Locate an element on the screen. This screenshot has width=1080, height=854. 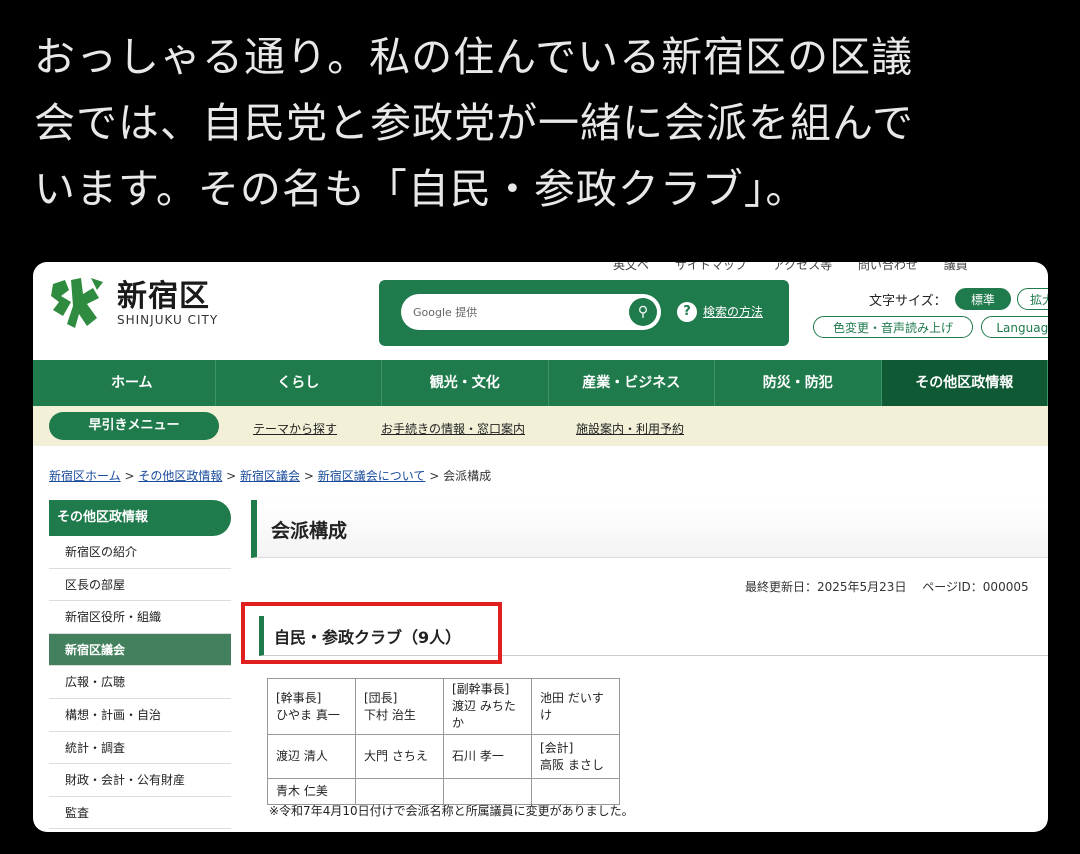
table-cell: 渡辺 清人 is located at coordinates (311, 756).